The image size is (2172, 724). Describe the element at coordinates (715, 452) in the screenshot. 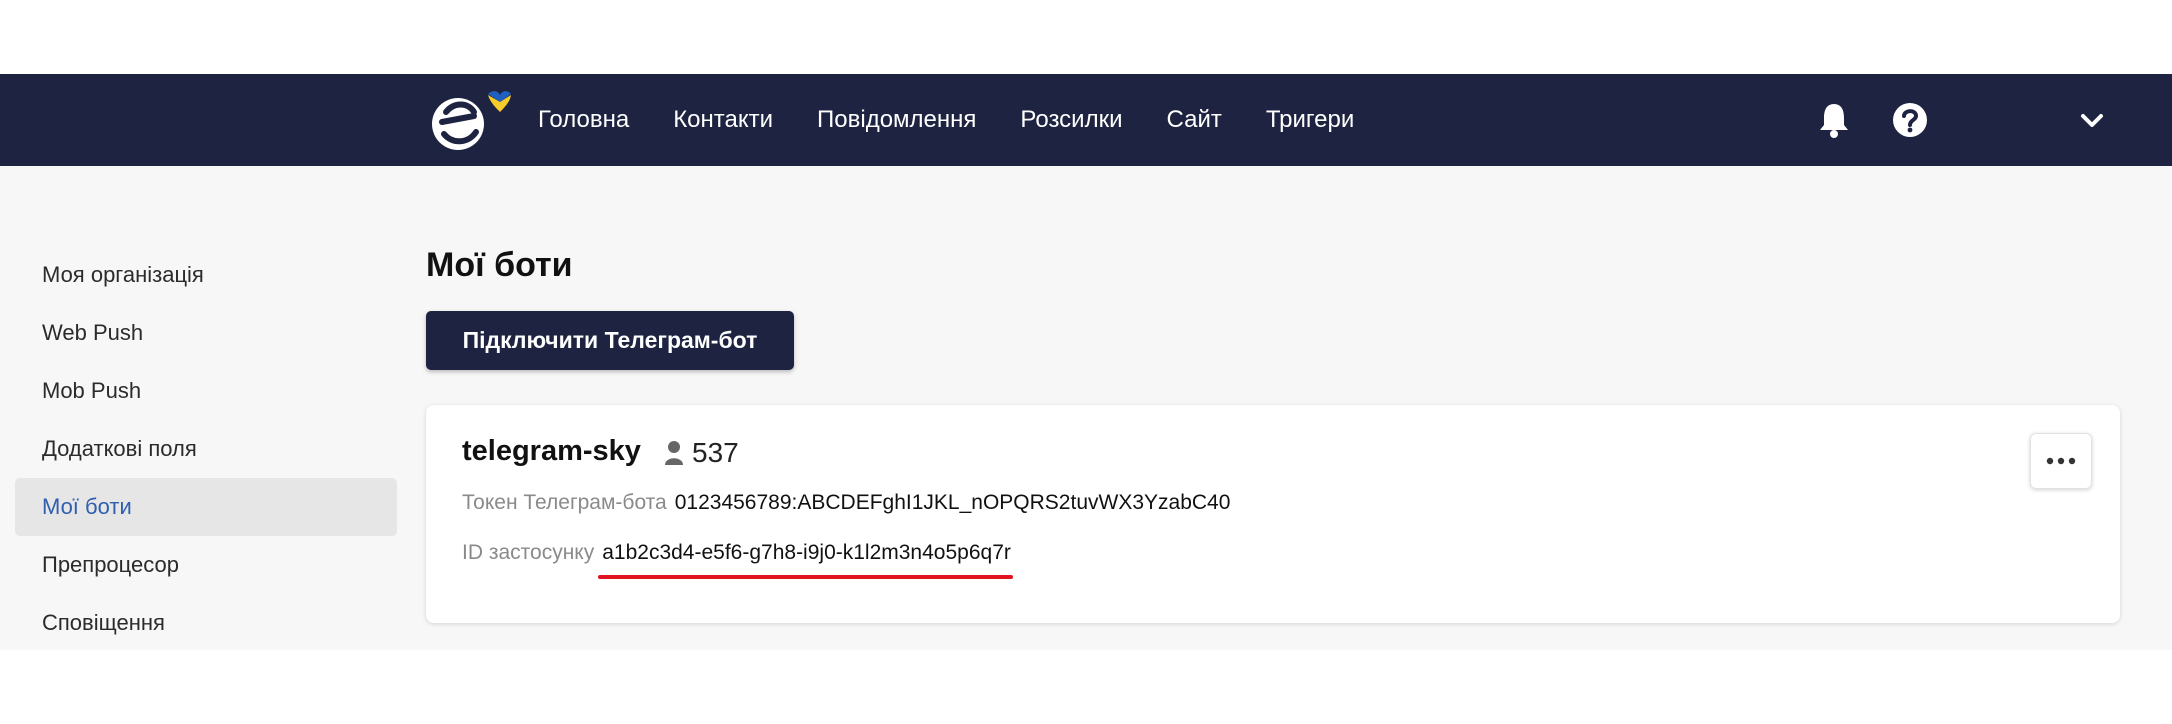

I see `subscriber-count-value: 537` at that location.